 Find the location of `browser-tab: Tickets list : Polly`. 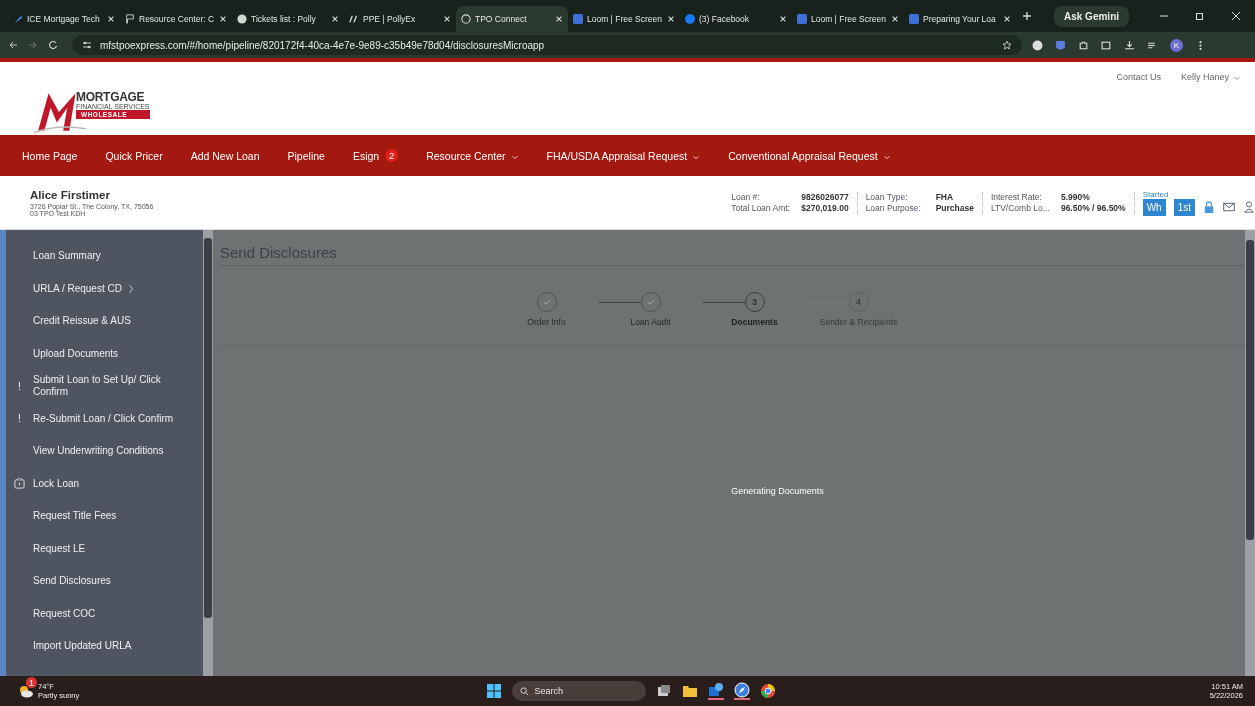

browser-tab: Tickets list : Polly is located at coordinates (288, 19).